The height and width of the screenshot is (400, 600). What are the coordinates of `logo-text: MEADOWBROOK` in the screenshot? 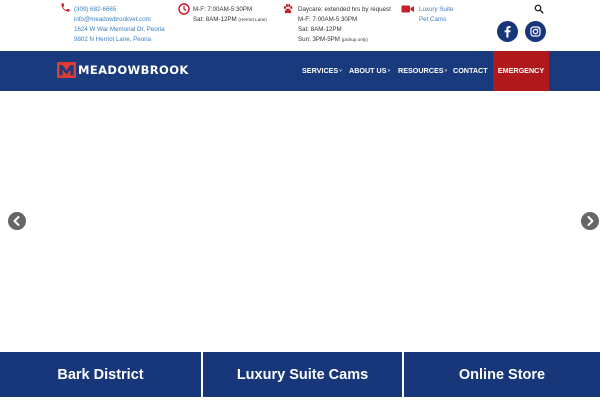 It's located at (133, 70).